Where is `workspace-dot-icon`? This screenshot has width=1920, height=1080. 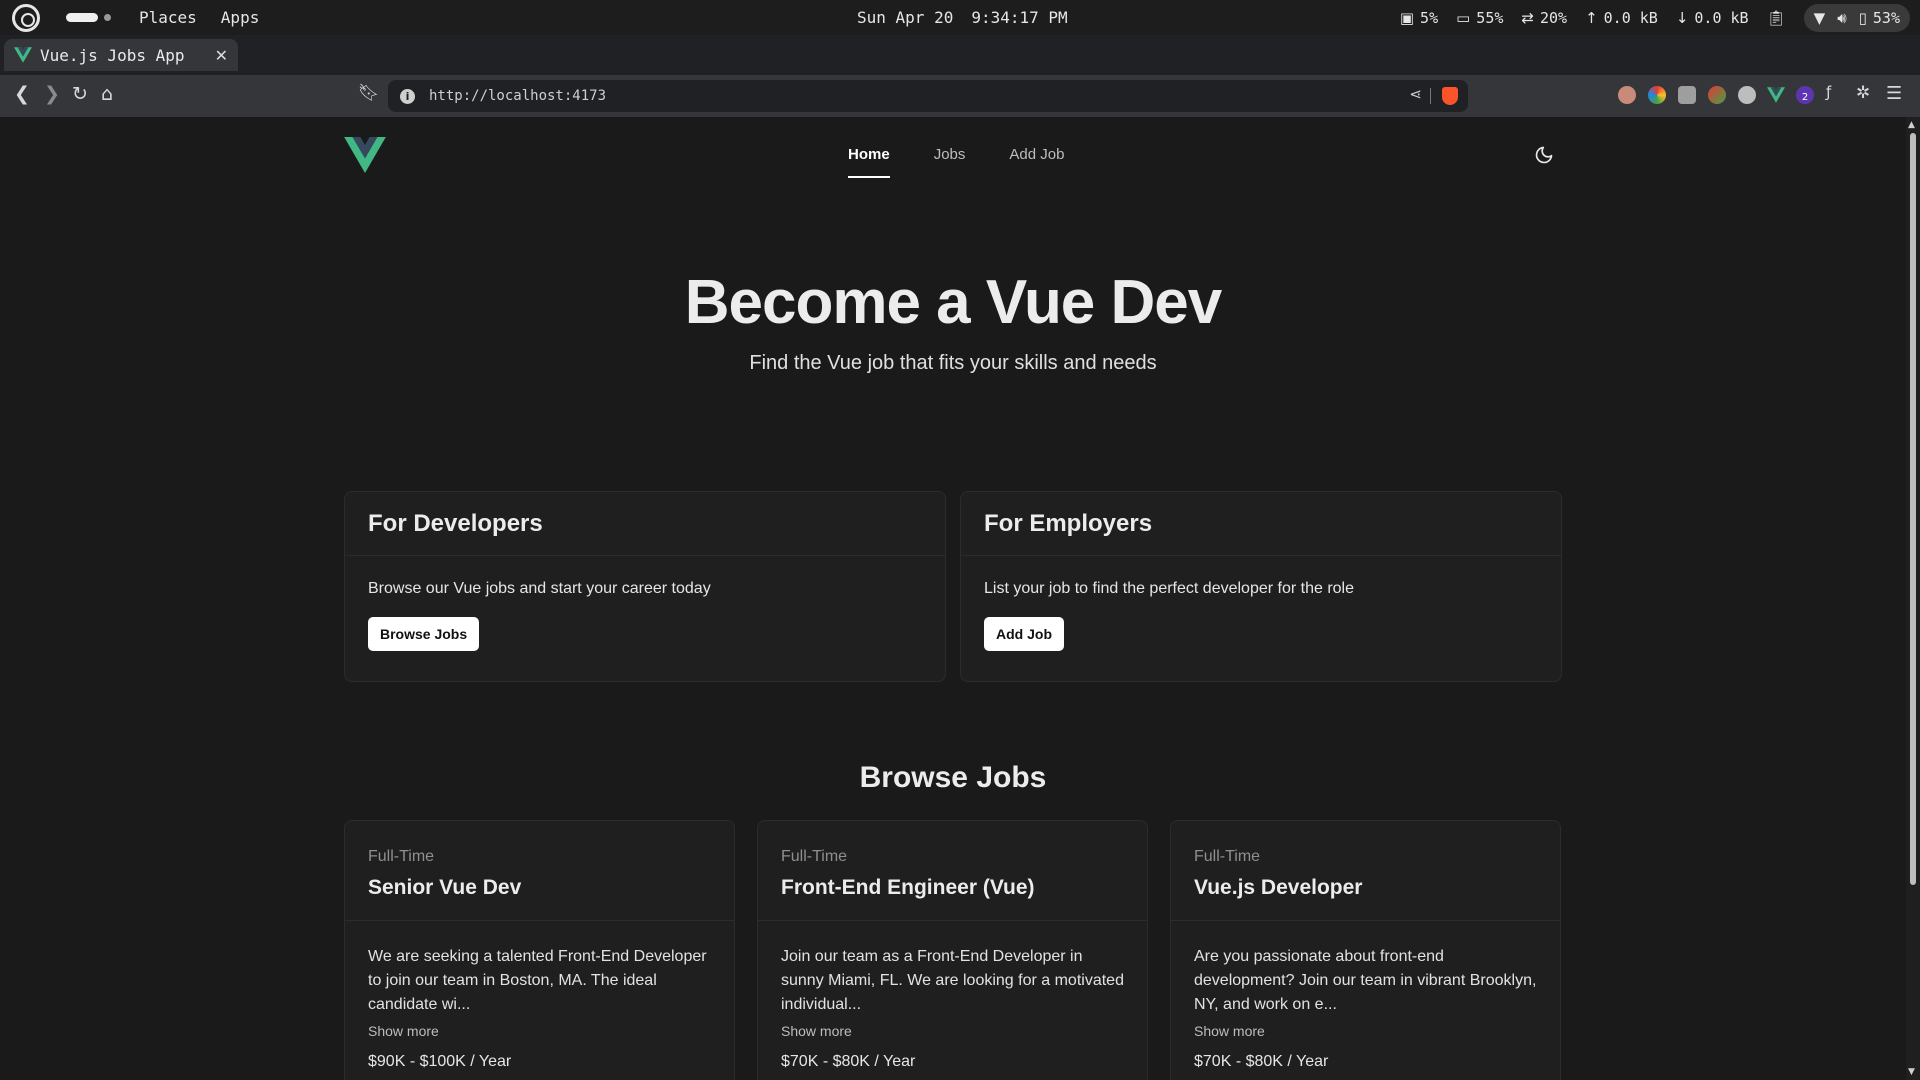 workspace-dot-icon is located at coordinates (107, 17).